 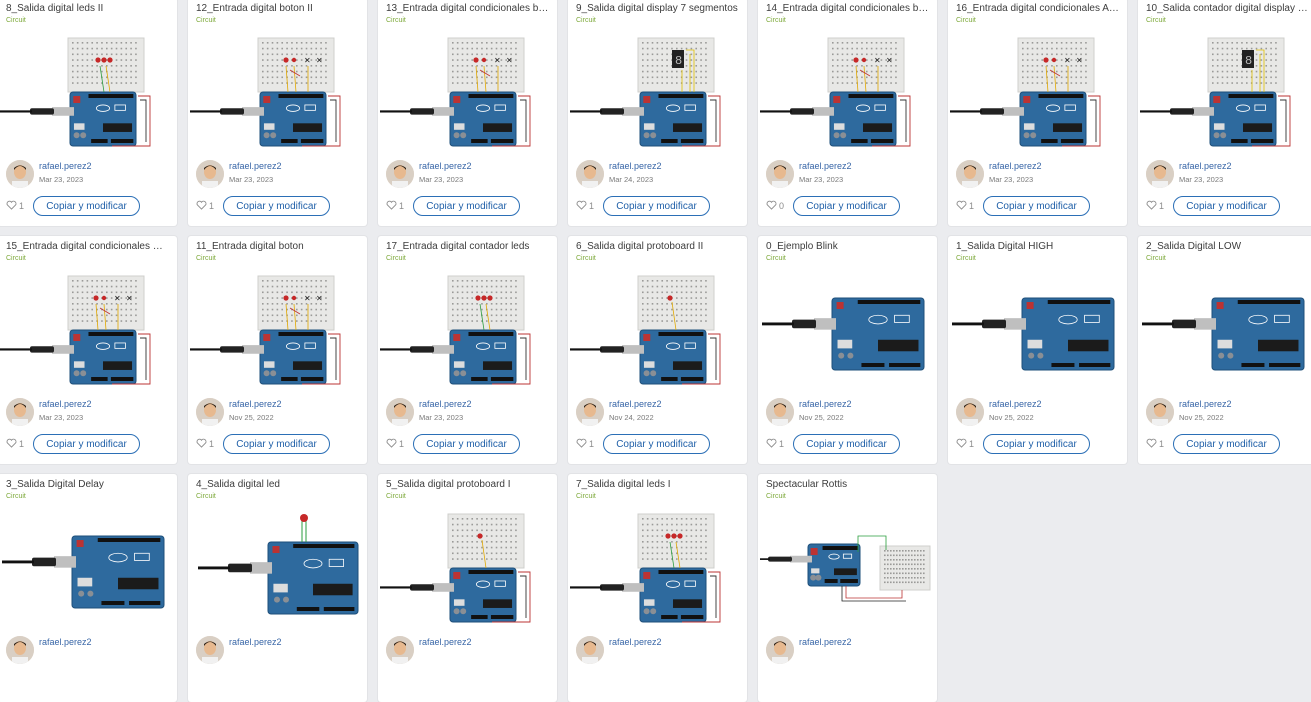 I want to click on card-title: 2_Salida Digital LOW, so click(x=1227, y=246).